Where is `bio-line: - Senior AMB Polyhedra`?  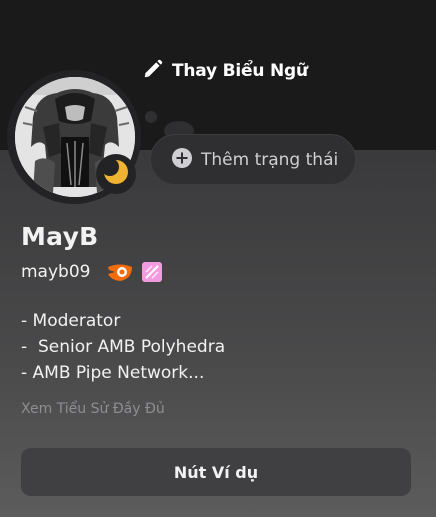
bio-line: - Senior AMB Polyhedra is located at coordinates (123, 347).